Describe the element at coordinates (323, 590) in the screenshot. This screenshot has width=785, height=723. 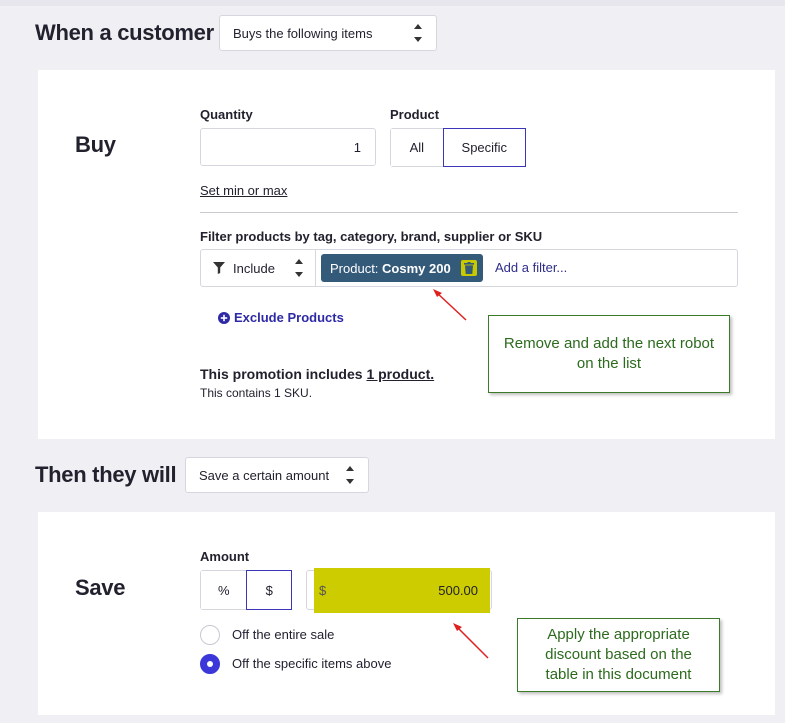
I see `currency-symbol: $` at that location.